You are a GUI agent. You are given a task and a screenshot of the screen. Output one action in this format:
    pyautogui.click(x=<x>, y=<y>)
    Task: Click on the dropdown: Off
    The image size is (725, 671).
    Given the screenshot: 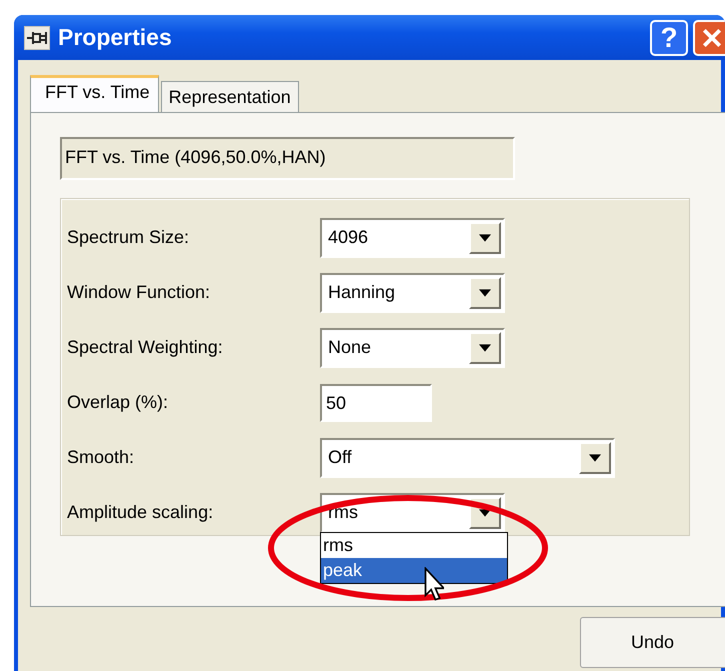 What is the action you would take?
    pyautogui.click(x=467, y=458)
    